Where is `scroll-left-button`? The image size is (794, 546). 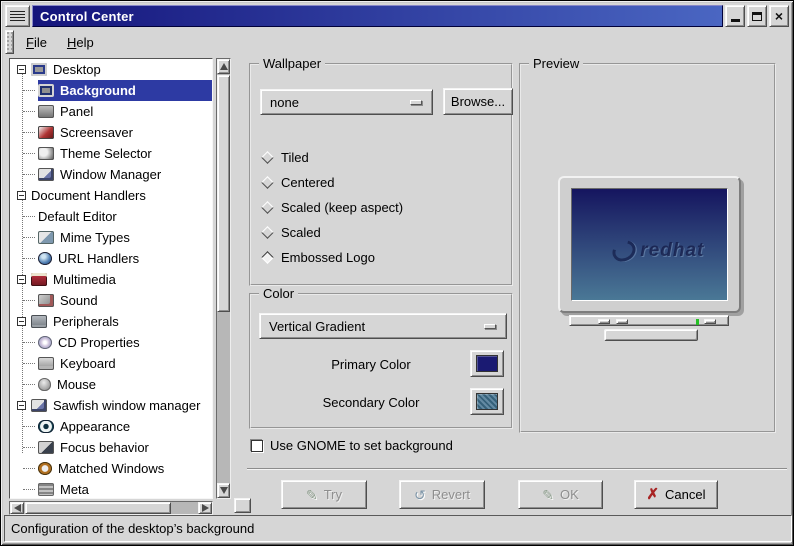
scroll-left-button is located at coordinates (17, 508).